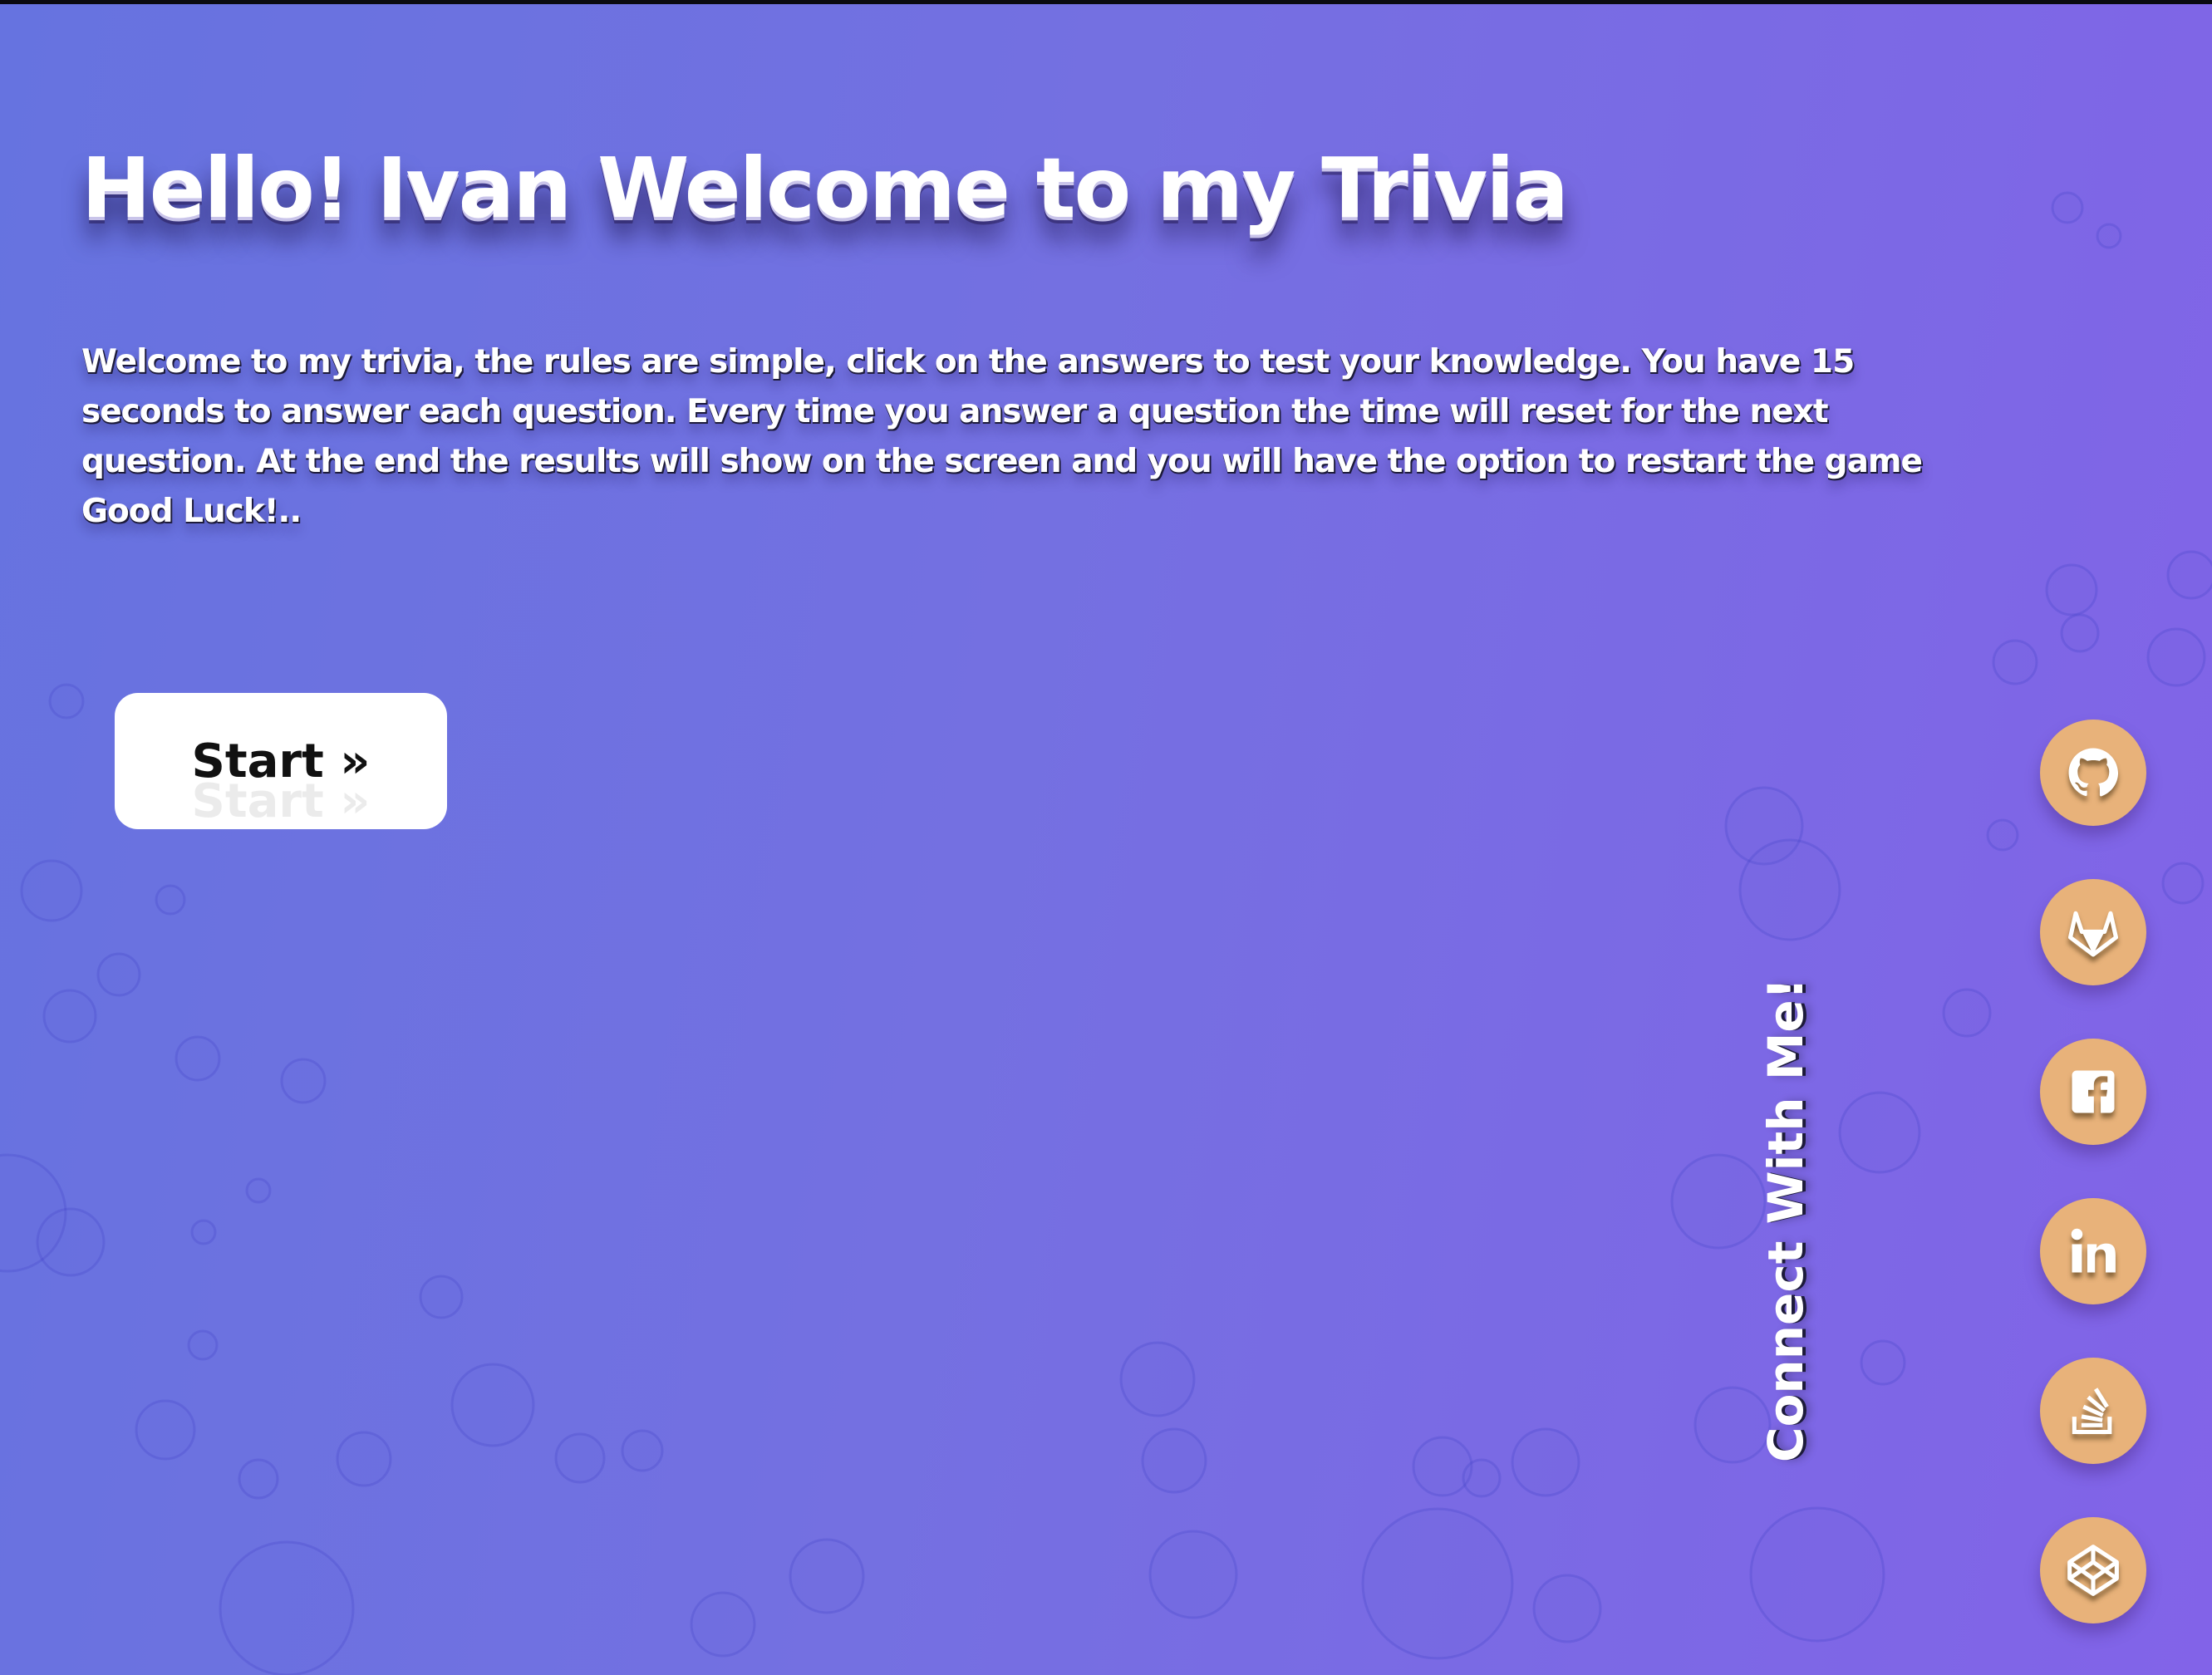  I want to click on github-link, so click(2093, 773).